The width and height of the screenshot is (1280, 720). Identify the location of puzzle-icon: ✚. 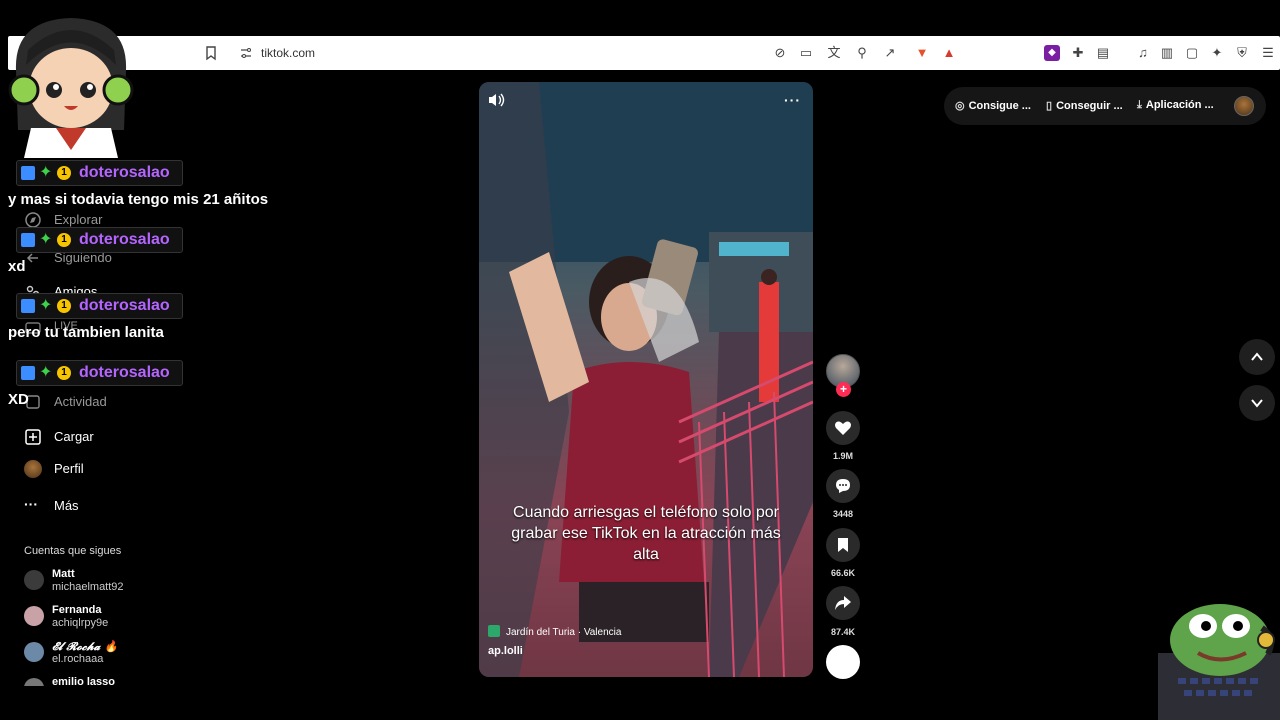
(1078, 53).